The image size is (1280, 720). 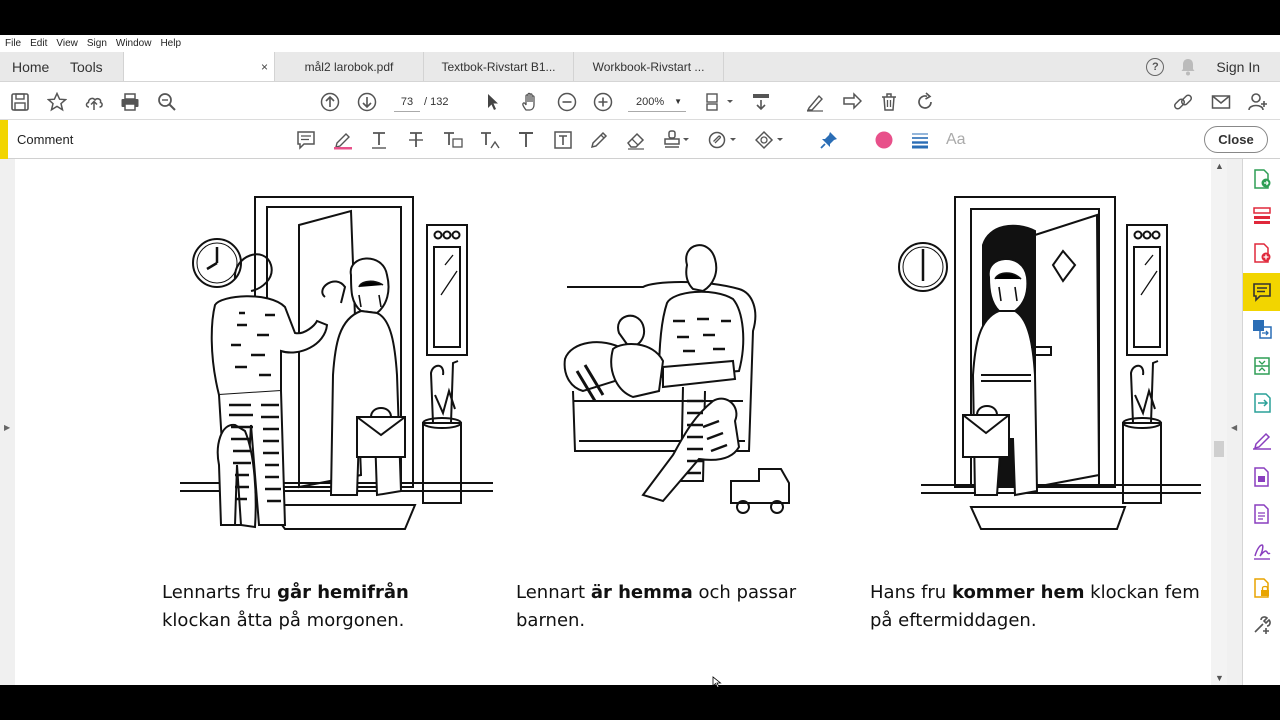 I want to click on pencil-draw-icon, so click(x=599, y=140).